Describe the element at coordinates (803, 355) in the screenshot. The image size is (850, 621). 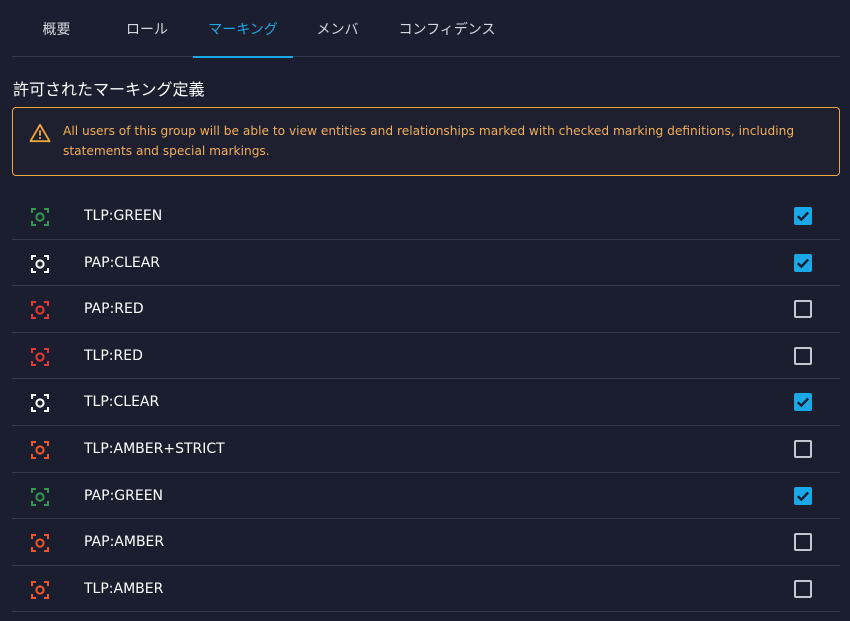
I see `marking-checkbox-tlp-red` at that location.